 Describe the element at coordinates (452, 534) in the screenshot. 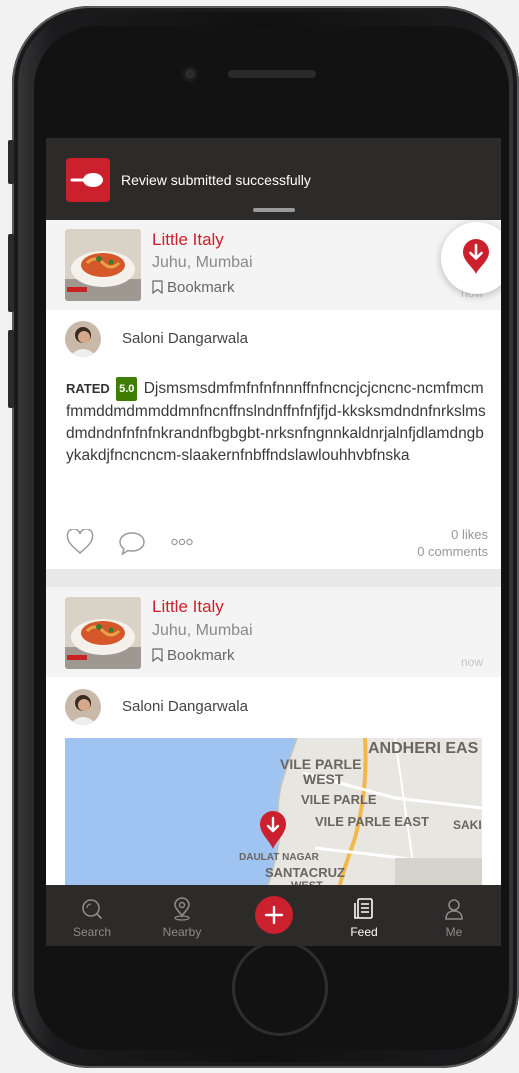

I see `likes-count: 0 likes` at that location.